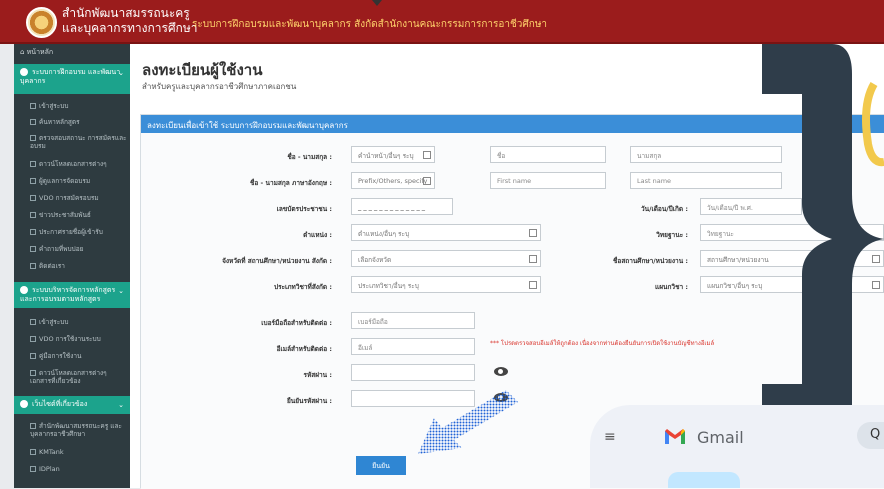 This screenshot has width=884, height=489. What do you see at coordinates (79, 198) in the screenshot?
I see `sidebar-item-vdo: VDO การสมัครอบรม` at bounding box center [79, 198].